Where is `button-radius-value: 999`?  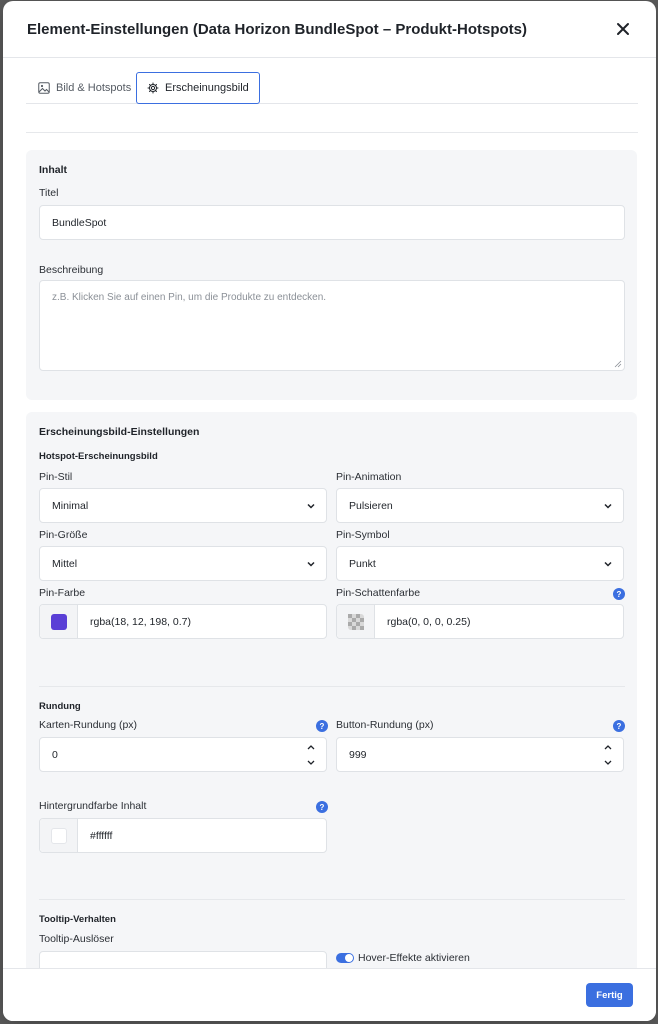 button-radius-value: 999 is located at coordinates (358, 754).